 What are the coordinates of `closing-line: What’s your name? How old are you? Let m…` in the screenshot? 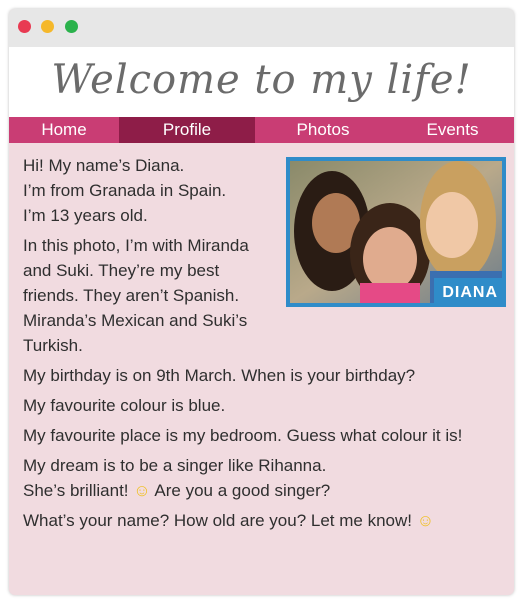 It's located at (262, 520).